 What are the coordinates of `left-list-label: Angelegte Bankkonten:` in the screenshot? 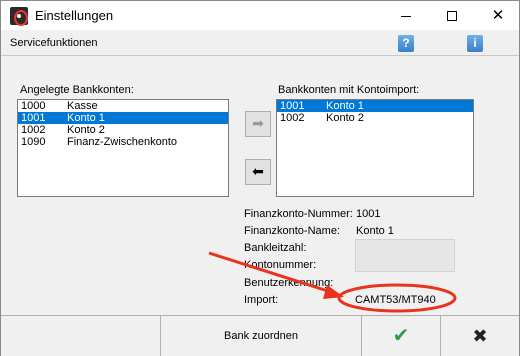 It's located at (77, 90).